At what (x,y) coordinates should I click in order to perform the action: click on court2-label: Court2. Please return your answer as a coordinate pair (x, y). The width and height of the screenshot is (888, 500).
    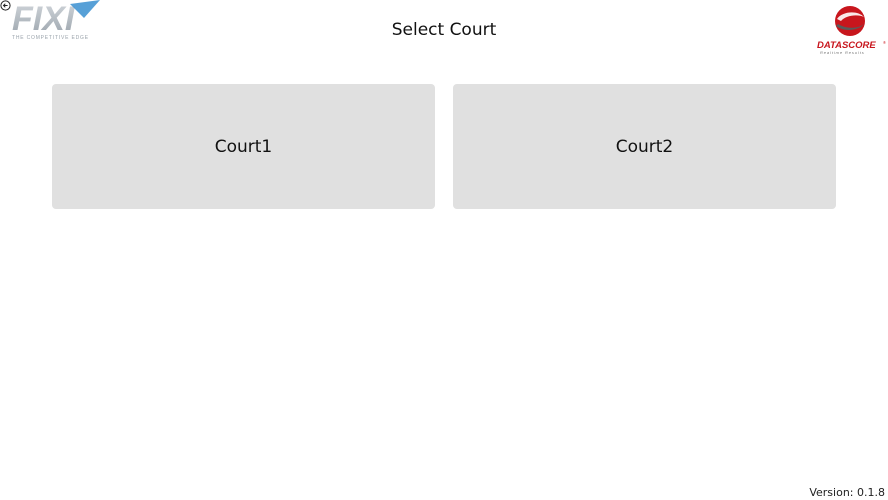
    Looking at the image, I should click on (644, 146).